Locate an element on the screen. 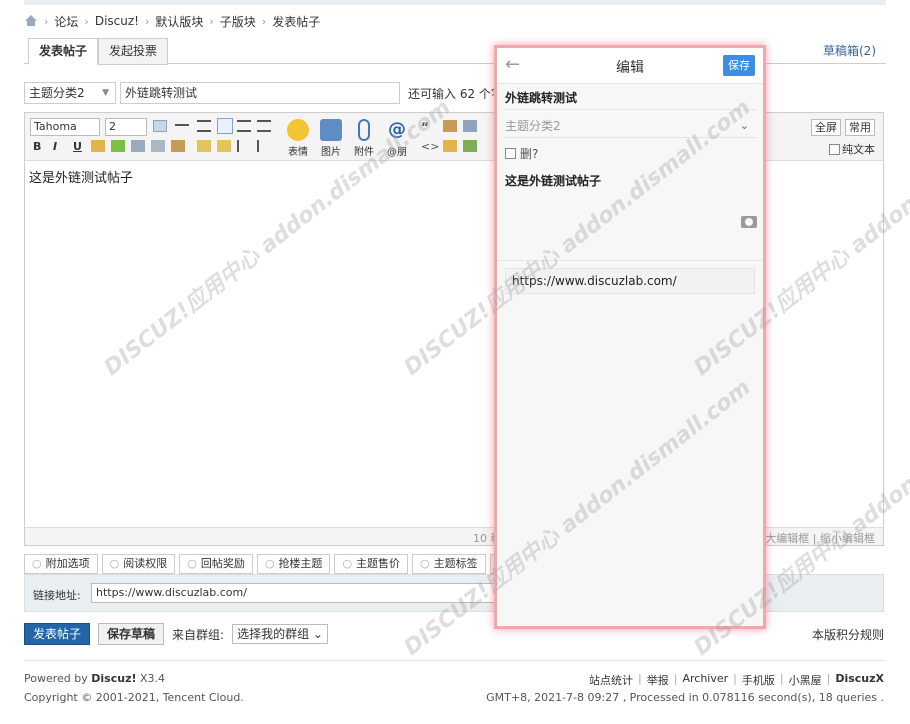 This screenshot has height=724, width=910. camera-icon is located at coordinates (749, 222).